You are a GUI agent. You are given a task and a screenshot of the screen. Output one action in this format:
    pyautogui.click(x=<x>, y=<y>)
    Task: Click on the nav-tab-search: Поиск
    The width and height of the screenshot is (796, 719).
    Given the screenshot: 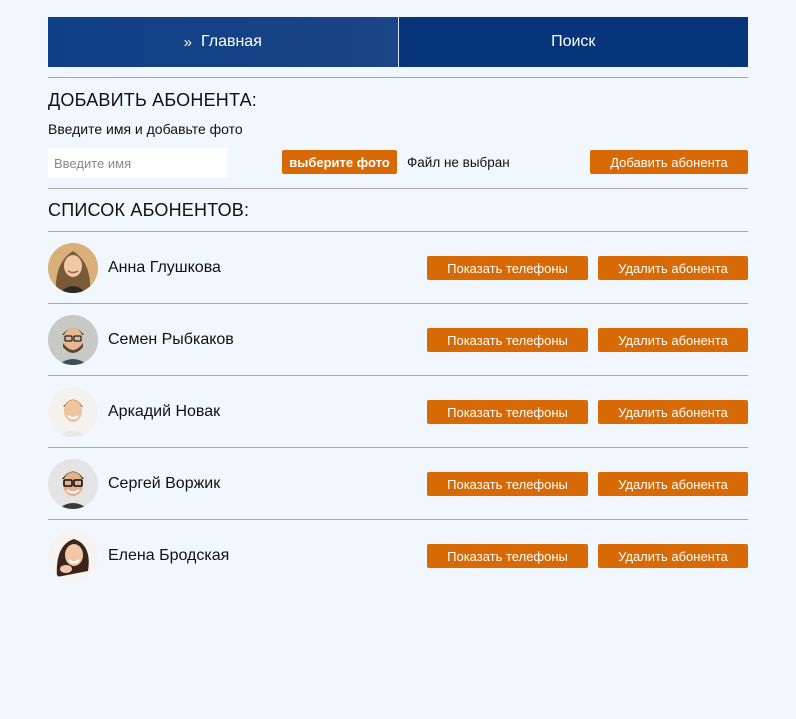 What is the action you would take?
    pyautogui.click(x=573, y=42)
    